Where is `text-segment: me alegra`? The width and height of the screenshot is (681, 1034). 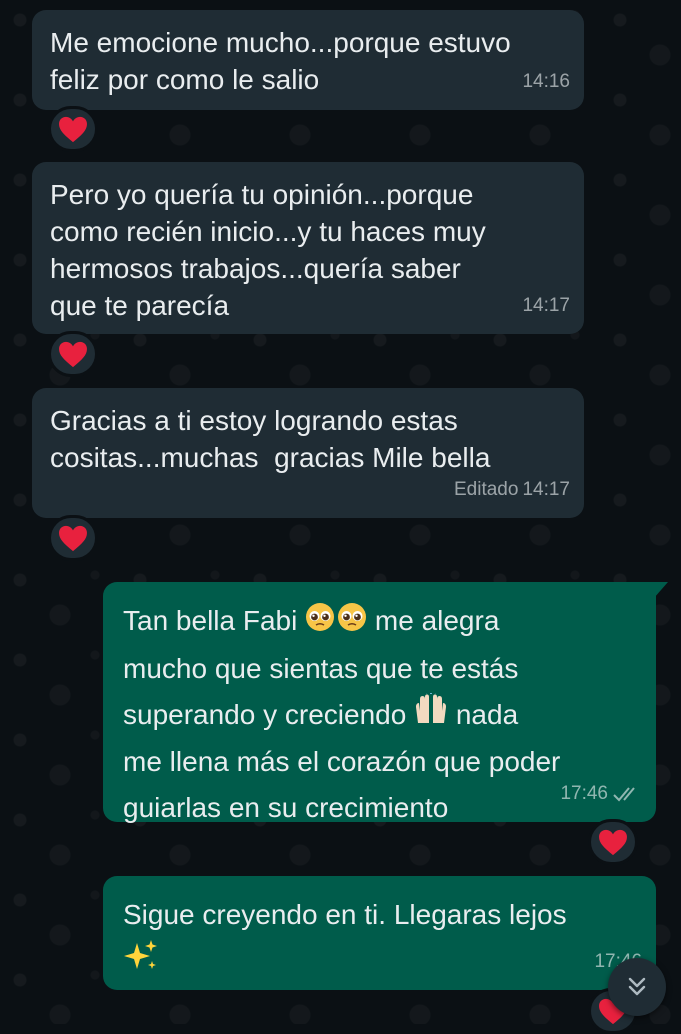 text-segment: me alegra is located at coordinates (433, 620).